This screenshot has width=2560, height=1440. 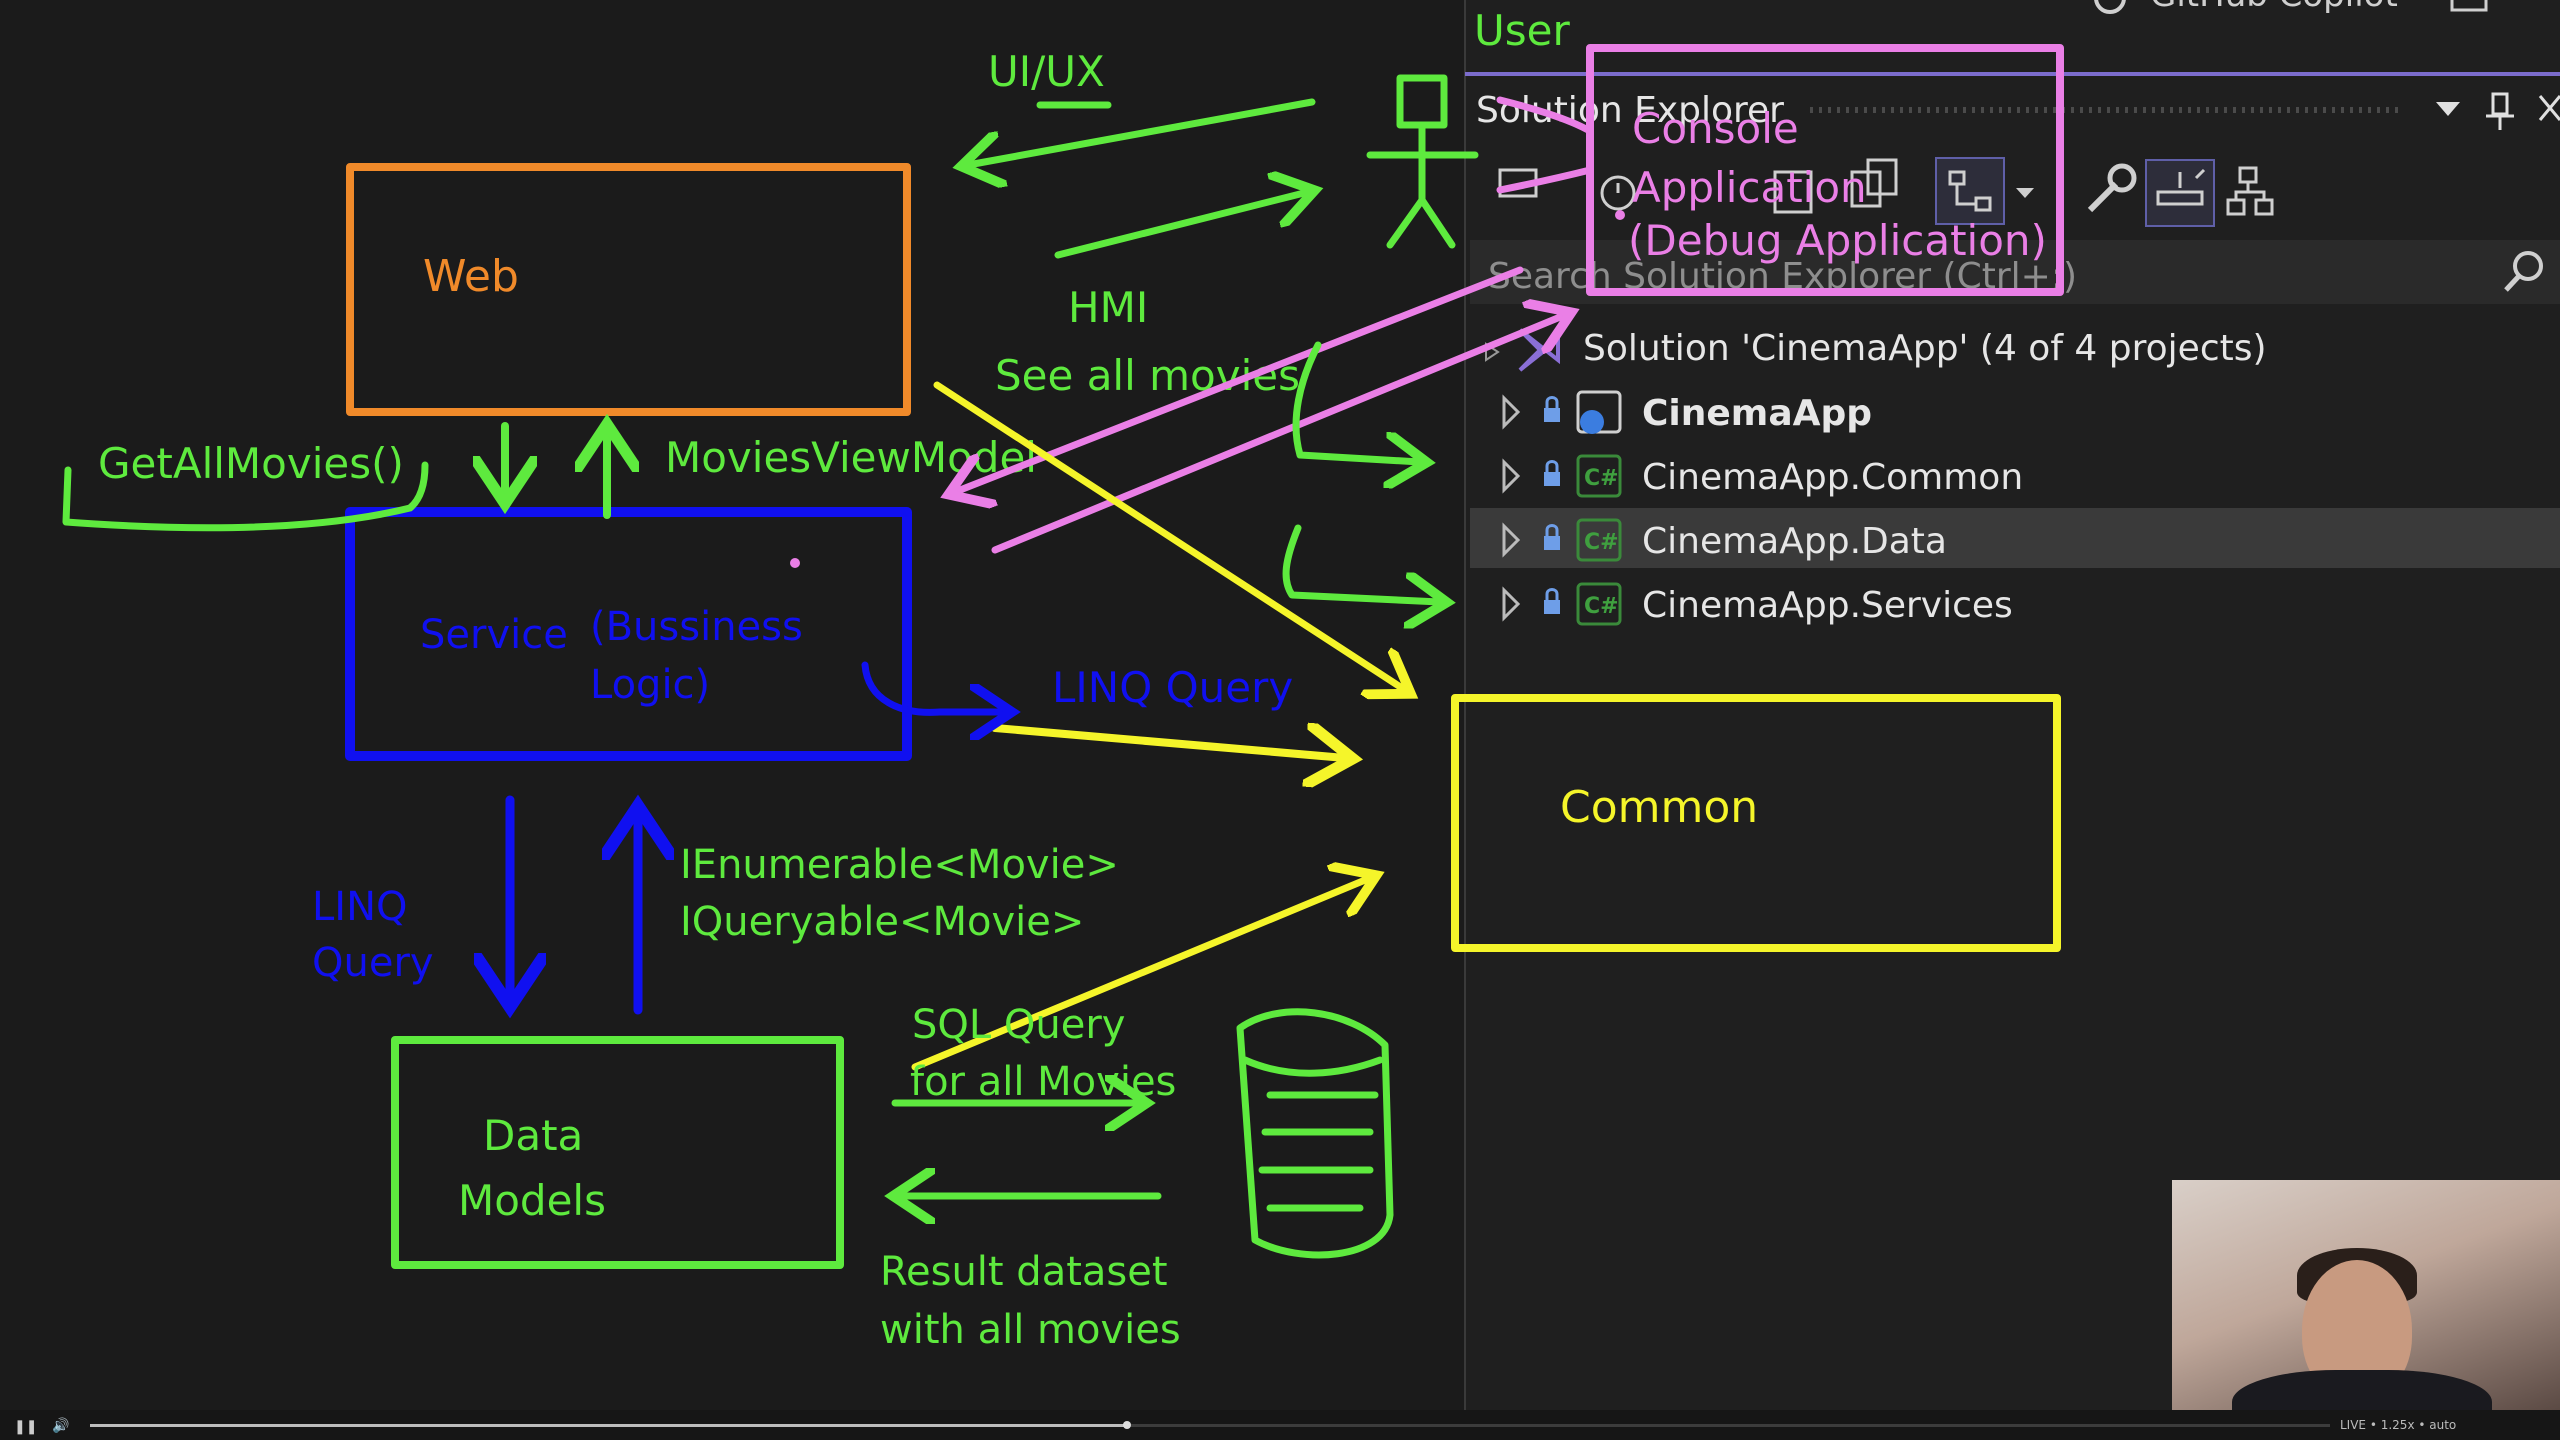 What do you see at coordinates (1043, 1082) in the screenshot?
I see `sql-query-label-2: for all Movies` at bounding box center [1043, 1082].